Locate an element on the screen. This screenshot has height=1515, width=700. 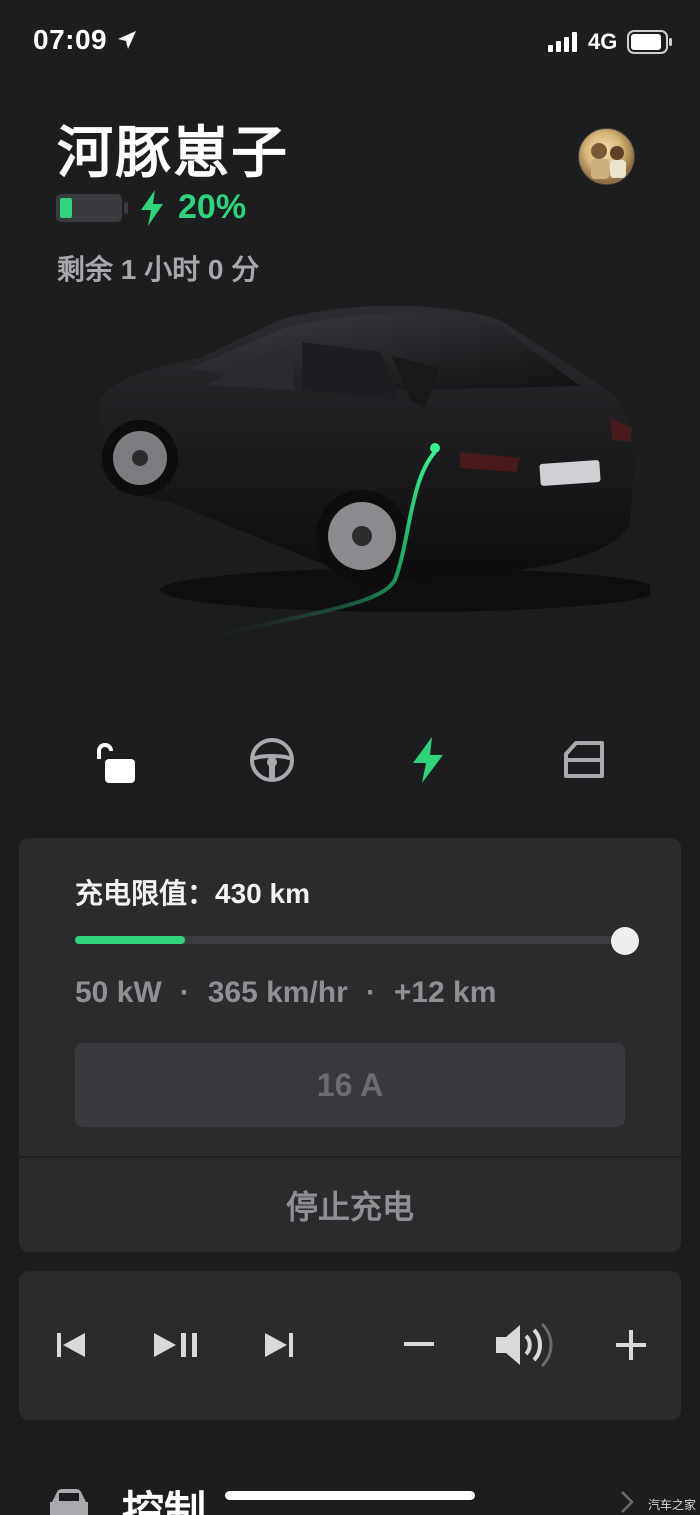
time-remaining: 剩余 1 小时 0 分 is located at coordinates (158, 269).